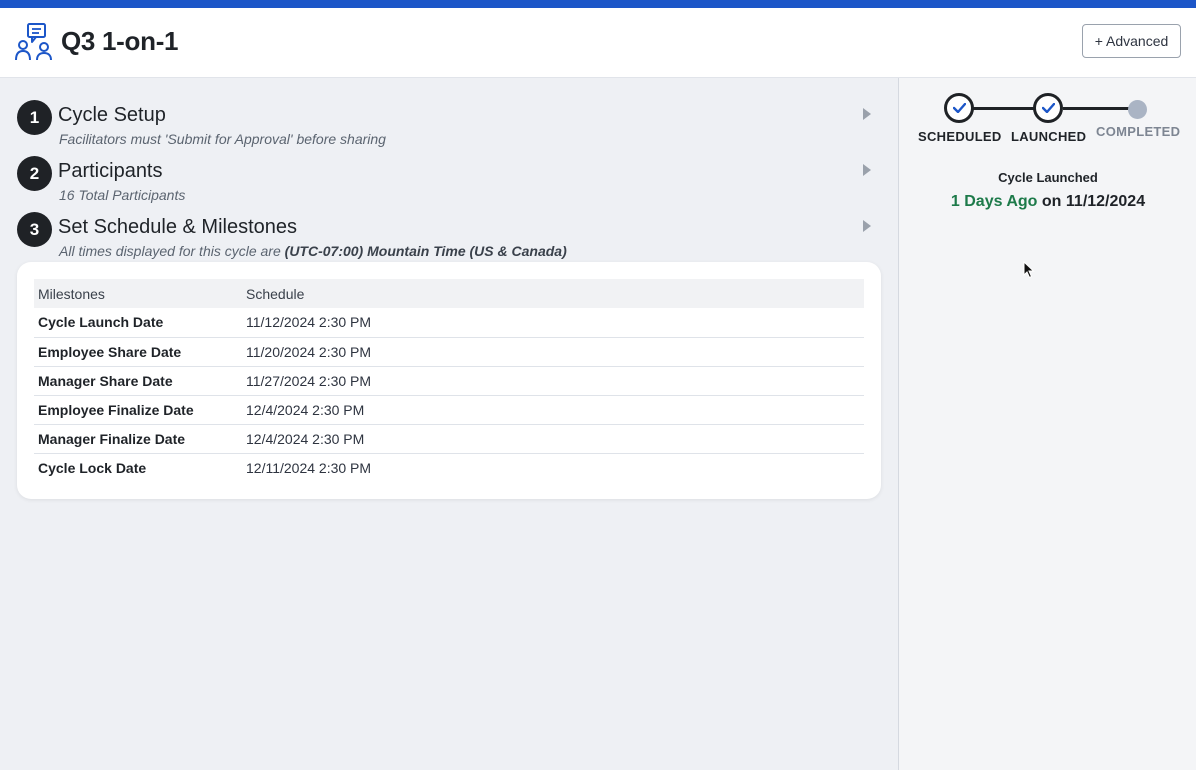  What do you see at coordinates (138, 467) in the screenshot?
I see `milestone-name: Cycle Lock Date` at bounding box center [138, 467].